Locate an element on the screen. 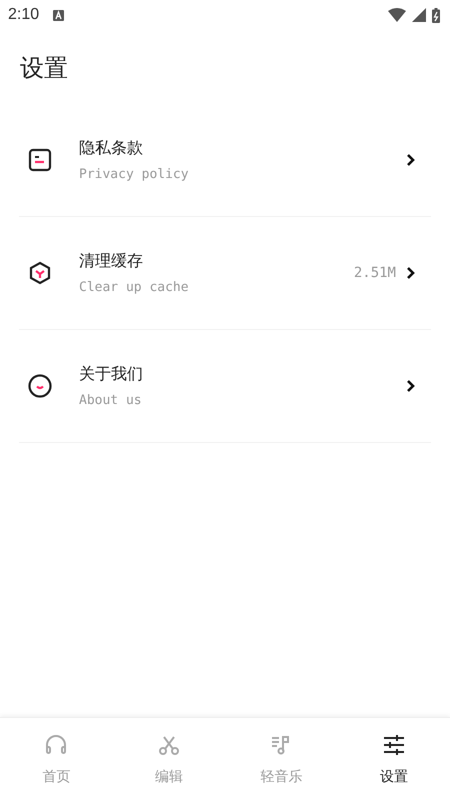 Image resolution: width=450 pixels, height=800 pixels. signal-icon is located at coordinates (419, 15).